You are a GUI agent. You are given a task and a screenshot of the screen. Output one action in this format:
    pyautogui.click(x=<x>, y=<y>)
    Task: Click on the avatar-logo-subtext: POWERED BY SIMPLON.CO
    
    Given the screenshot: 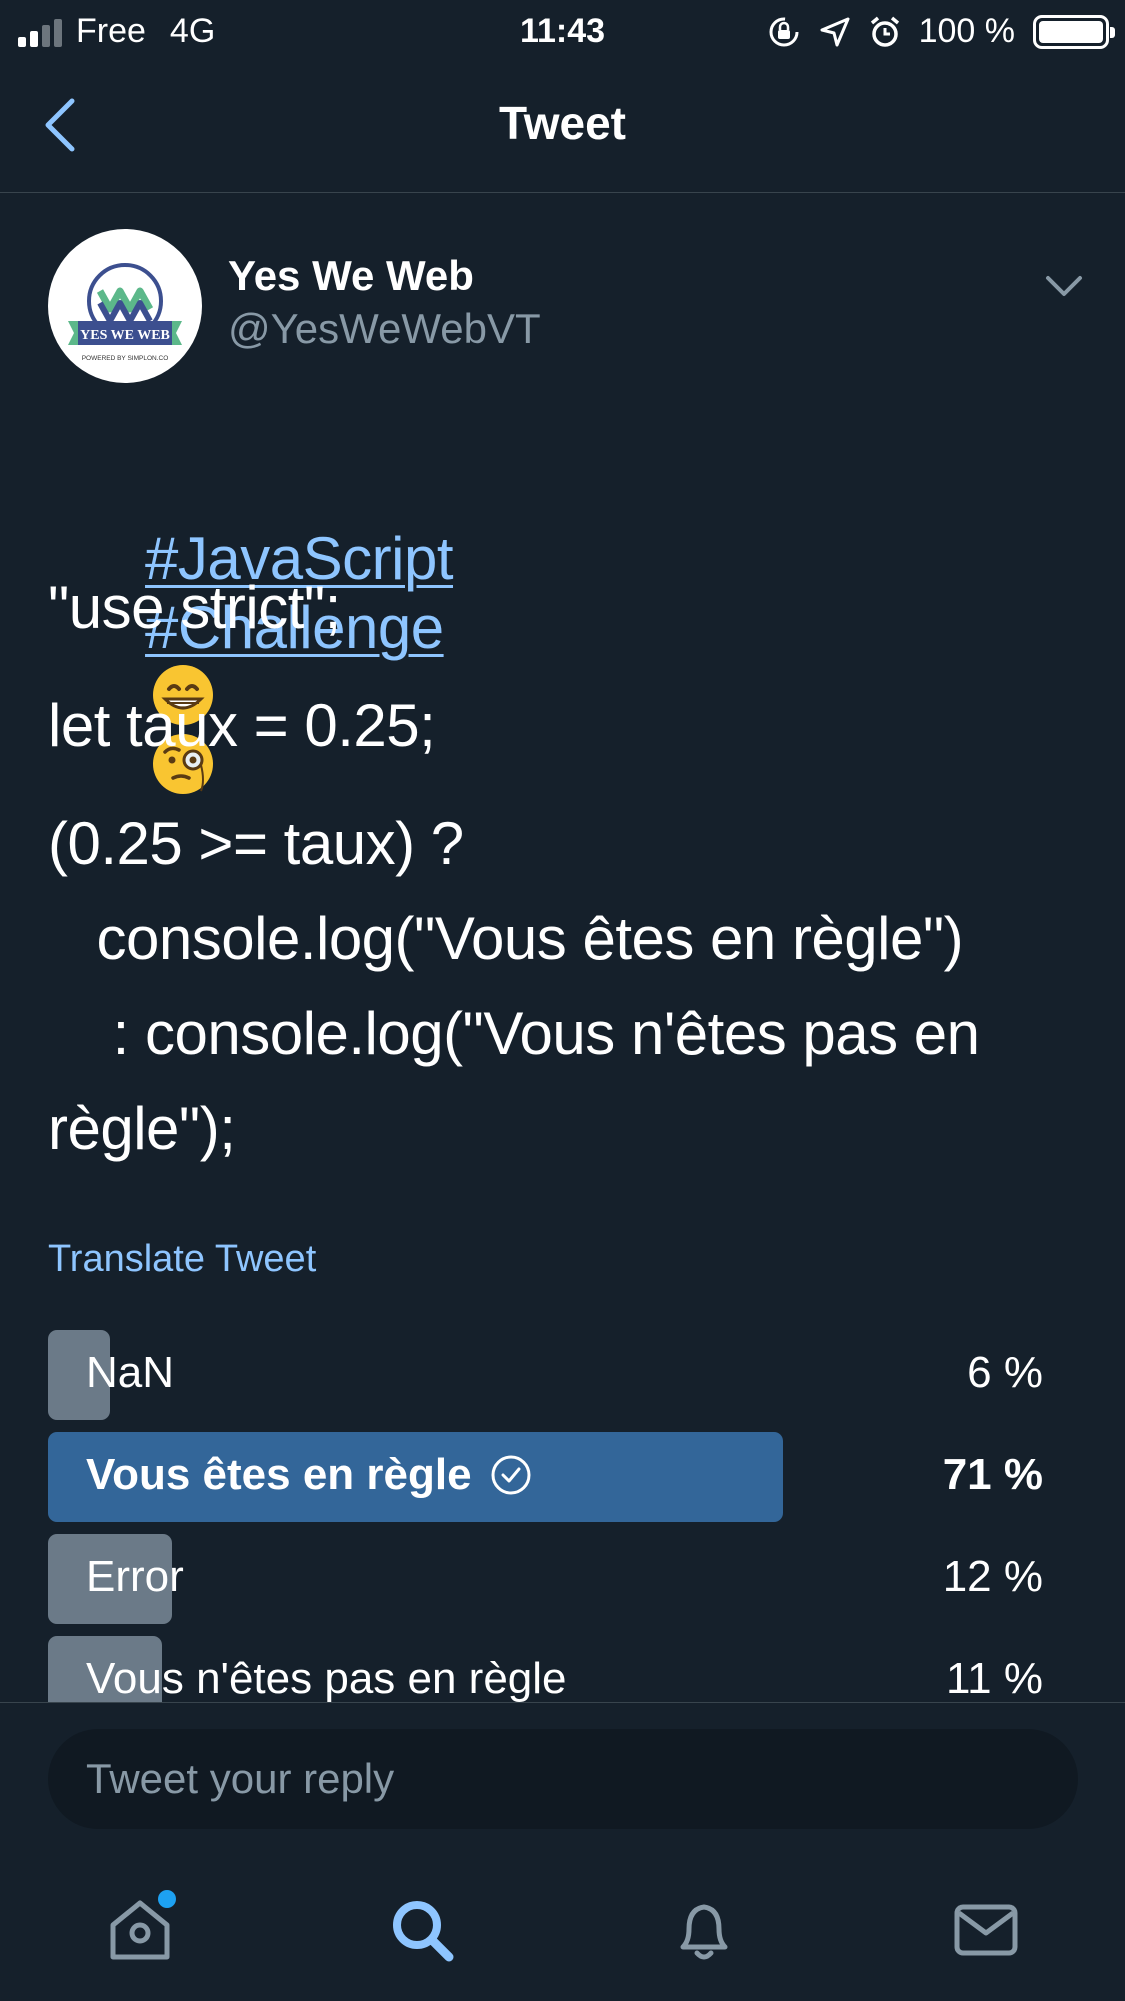 What is the action you would take?
    pyautogui.click(x=125, y=358)
    